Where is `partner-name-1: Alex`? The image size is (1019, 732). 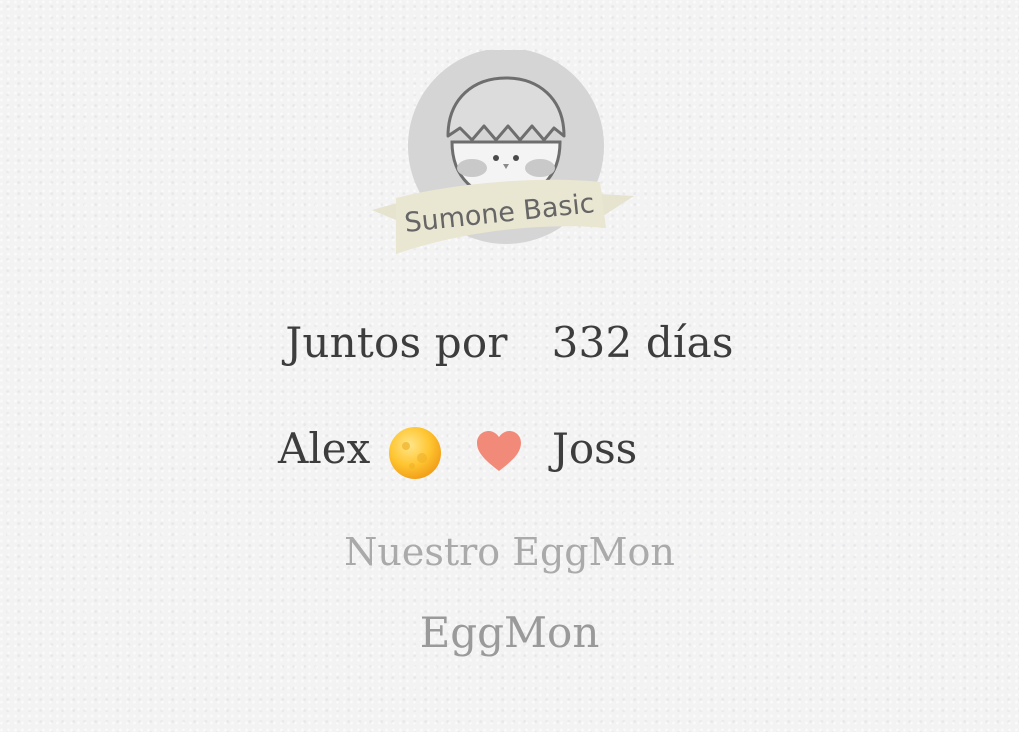
partner-name-1: Alex is located at coordinates (324, 448).